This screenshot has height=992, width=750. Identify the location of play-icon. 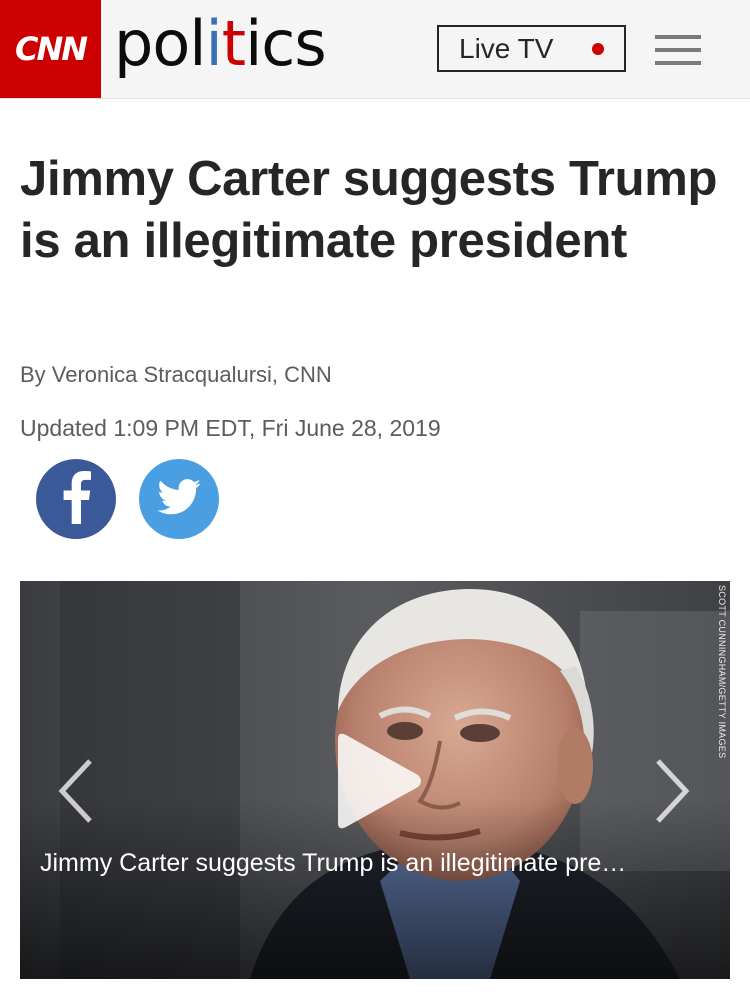
(378, 781).